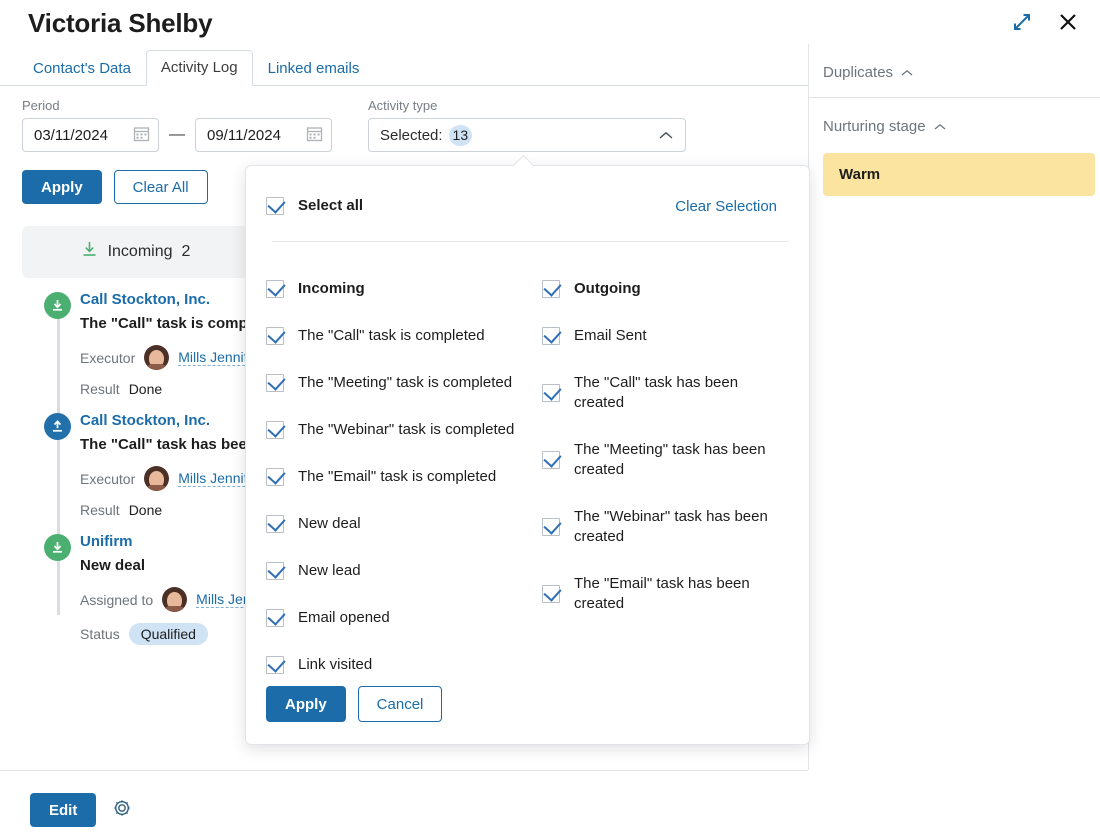 The height and width of the screenshot is (839, 1100). Describe the element at coordinates (391, 335) in the screenshot. I see `checkbox-label: The "Call" task is completed` at that location.